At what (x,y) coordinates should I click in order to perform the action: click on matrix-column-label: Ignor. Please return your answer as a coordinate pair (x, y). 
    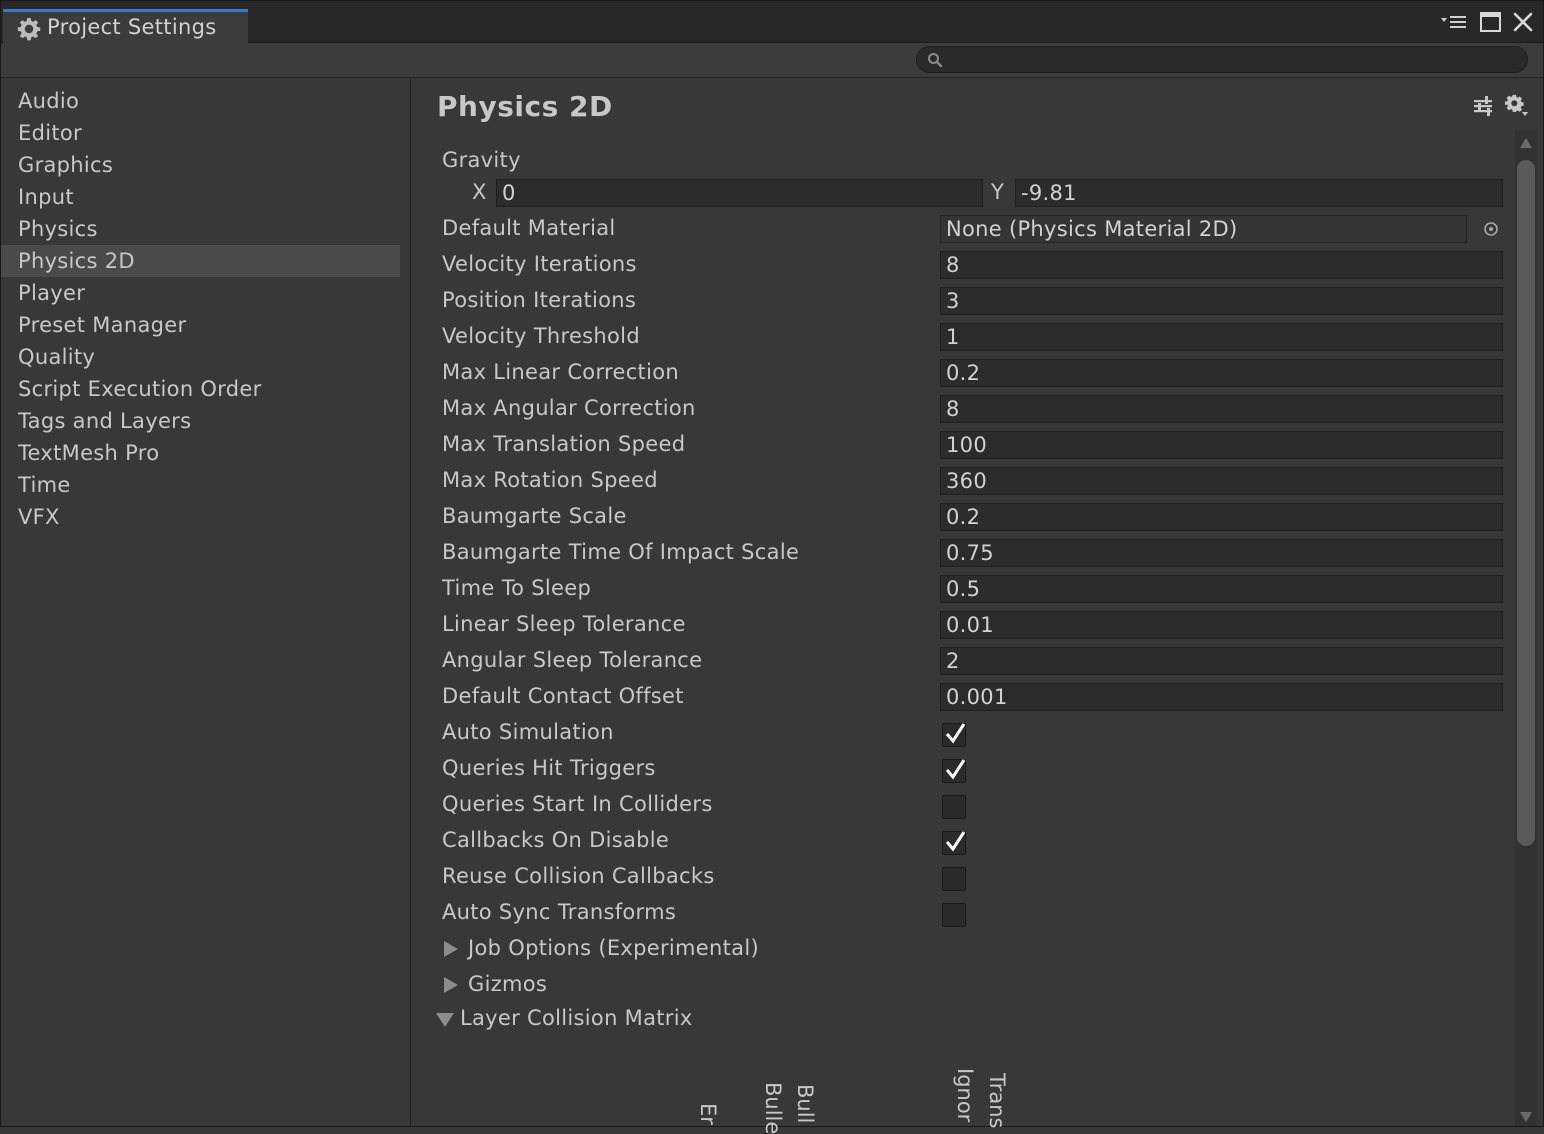
    Looking at the image, I should click on (965, 1095).